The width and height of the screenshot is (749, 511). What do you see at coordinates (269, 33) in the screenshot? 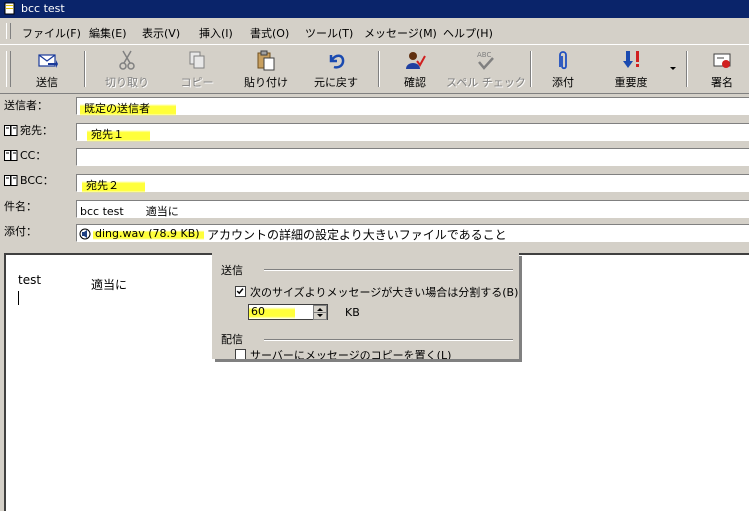
I see `menu-format: 書式(O)` at bounding box center [269, 33].